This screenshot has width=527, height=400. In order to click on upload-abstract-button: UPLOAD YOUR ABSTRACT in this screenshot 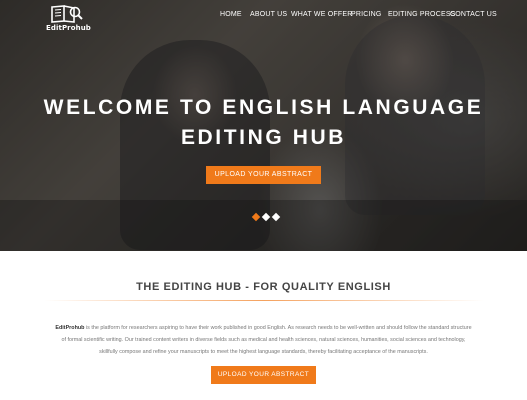, I will do `click(263, 375)`.